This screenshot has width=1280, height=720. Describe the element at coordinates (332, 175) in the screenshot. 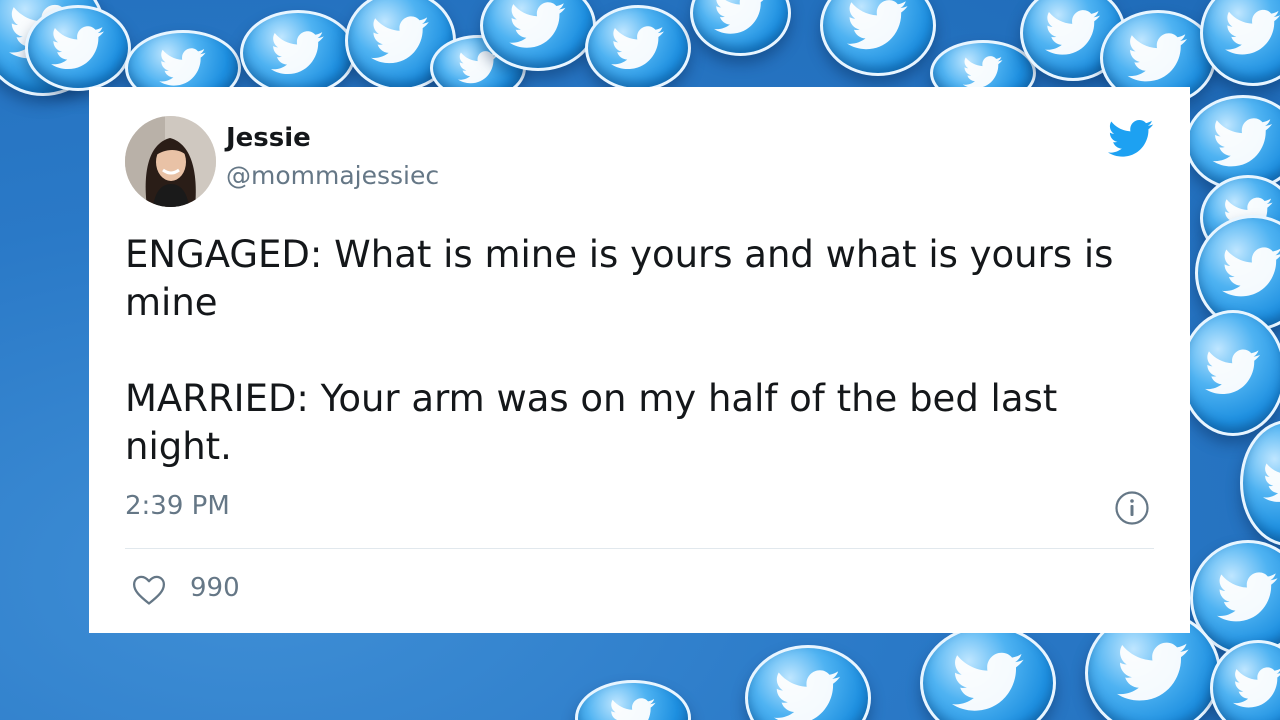

I see `author-handle: @mommajessiec` at that location.